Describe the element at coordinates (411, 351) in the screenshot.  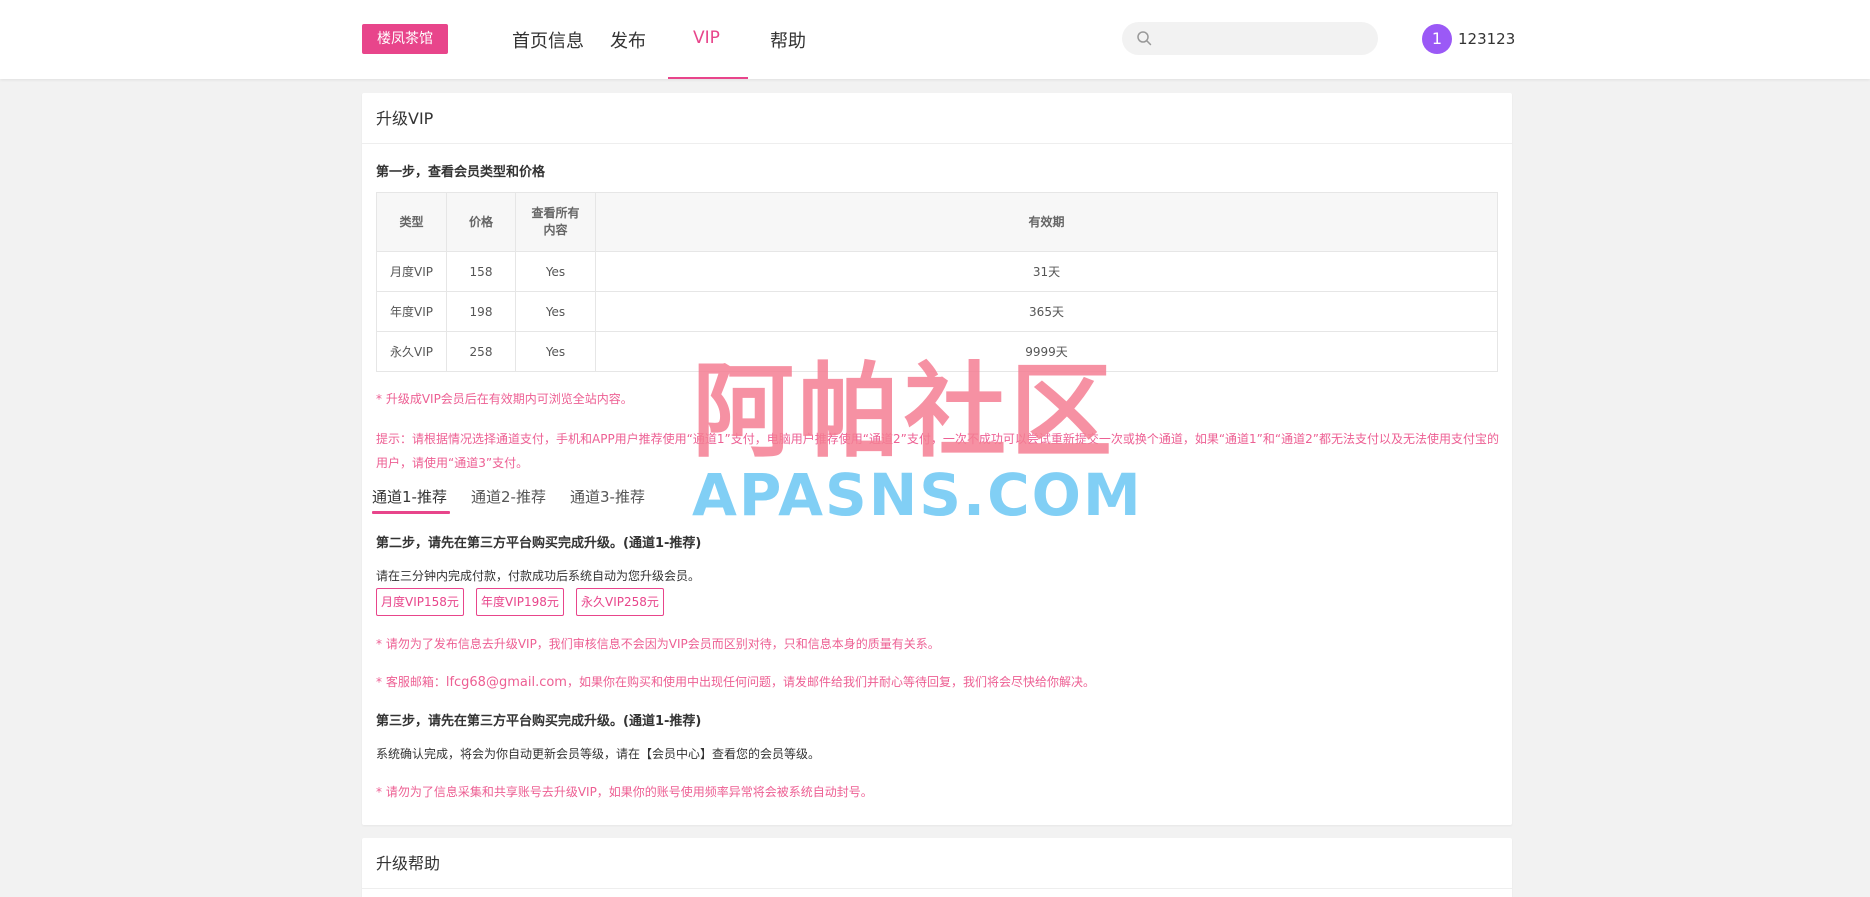
I see `table-cell: 永久VIP` at that location.